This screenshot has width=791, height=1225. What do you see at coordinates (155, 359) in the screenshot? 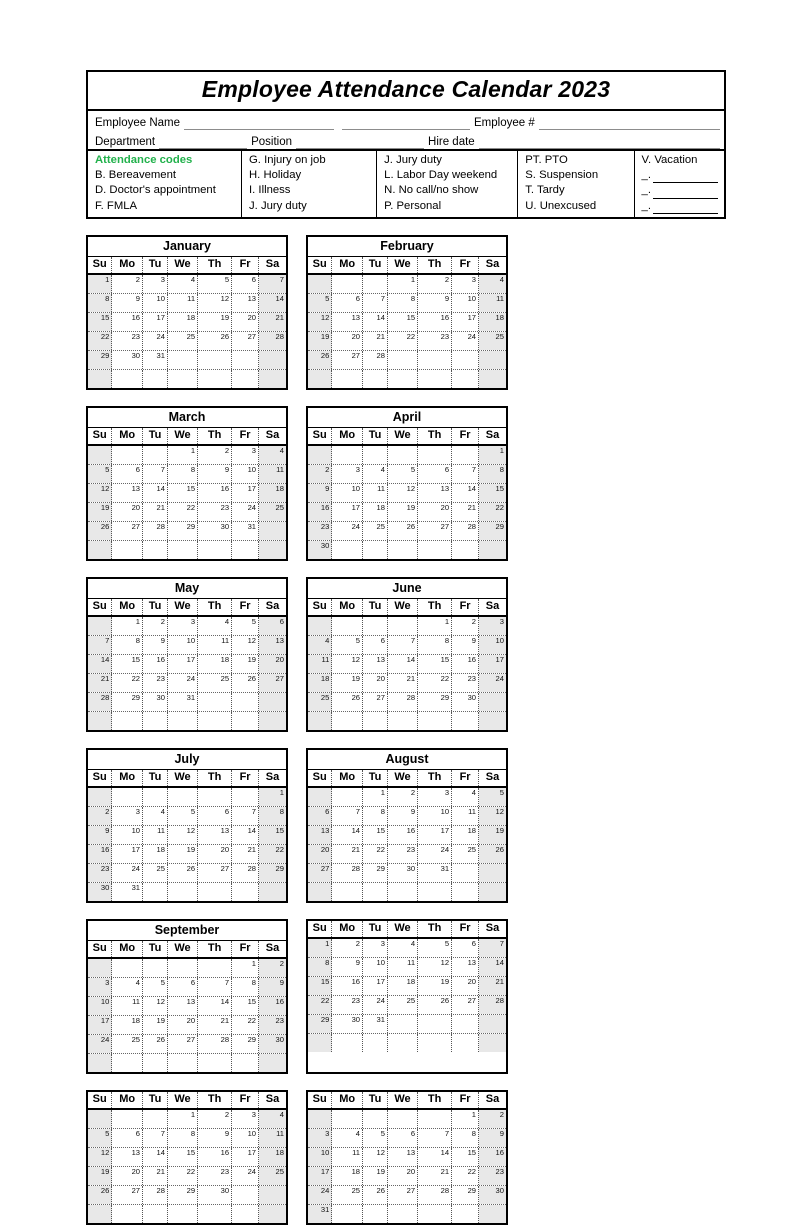
I see `day-cell-31: 31` at bounding box center [155, 359].